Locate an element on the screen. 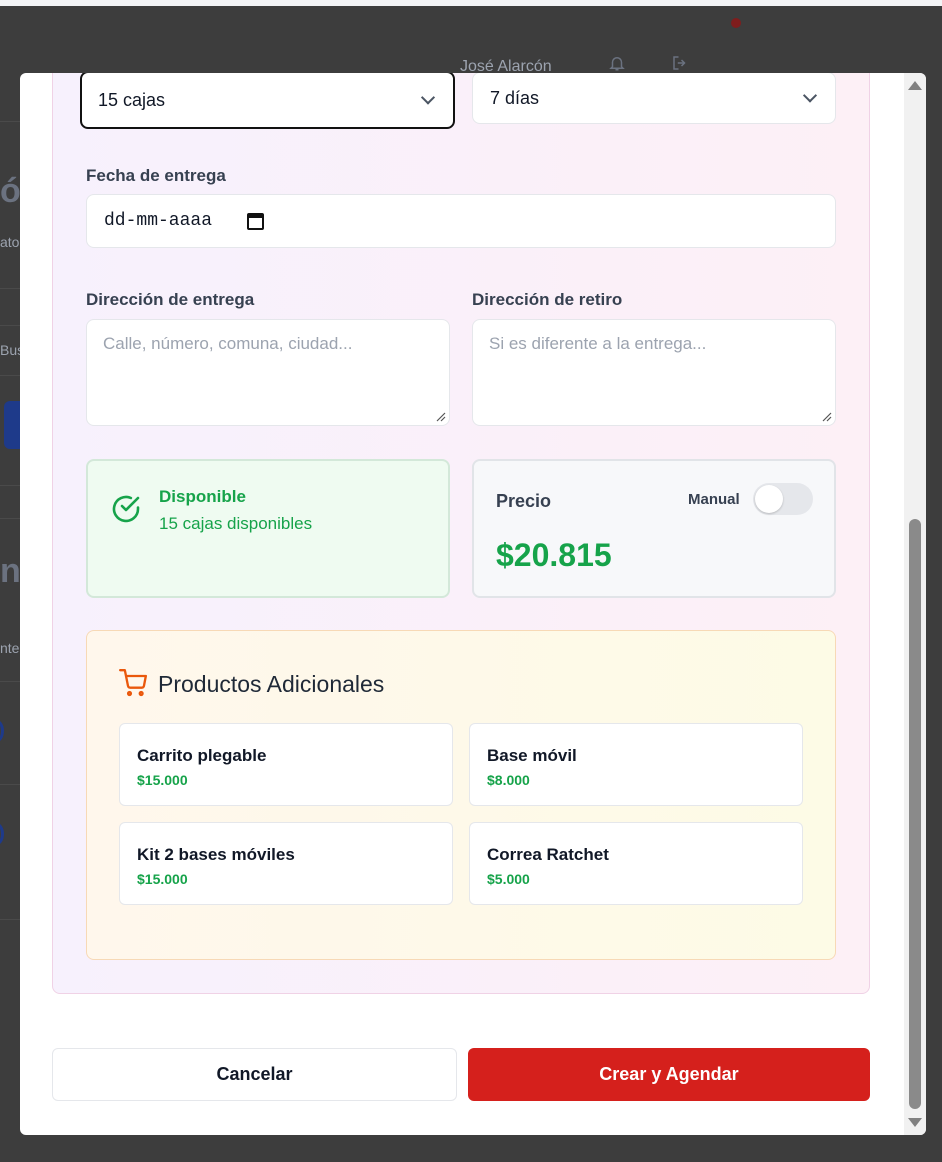 The width and height of the screenshot is (942, 1162). availability-detail: 15 cajas disponibles is located at coordinates (236, 523).